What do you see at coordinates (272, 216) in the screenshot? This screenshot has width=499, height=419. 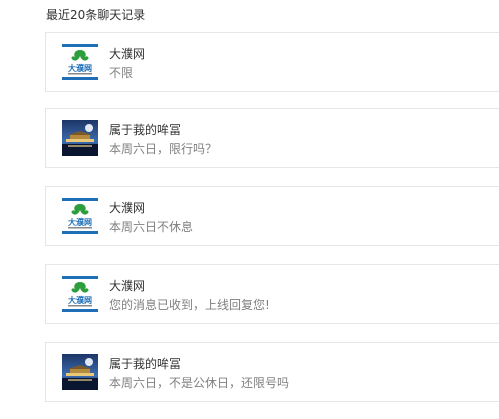 I see `chat-list-item: 大濮网 大濮网 本周六日不休息` at bounding box center [272, 216].